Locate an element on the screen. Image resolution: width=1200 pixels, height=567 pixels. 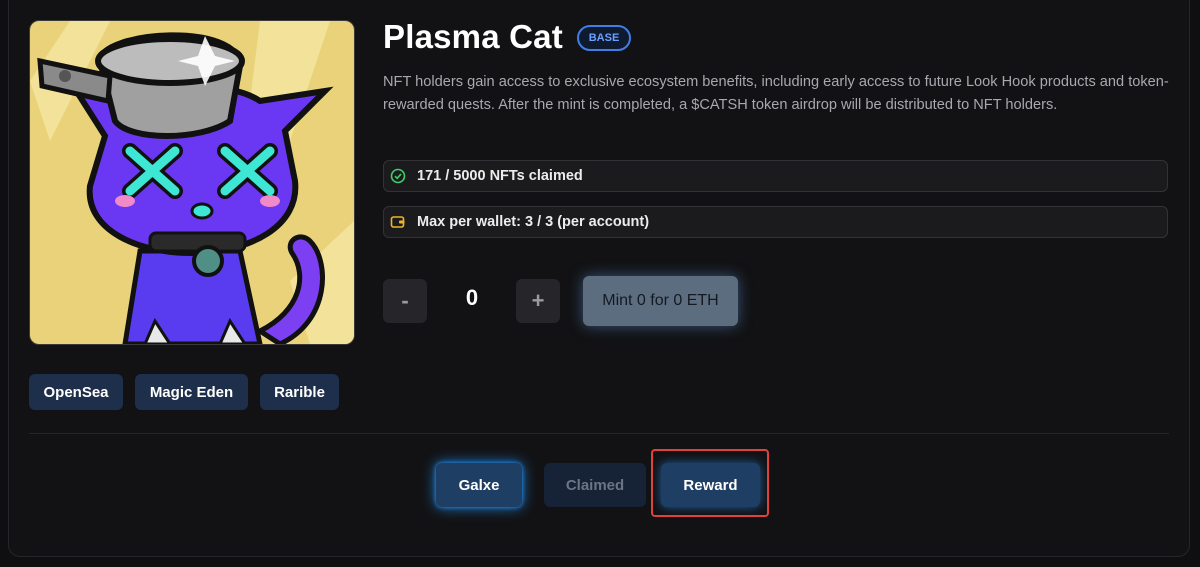
reward-highlight-box is located at coordinates (710, 483).